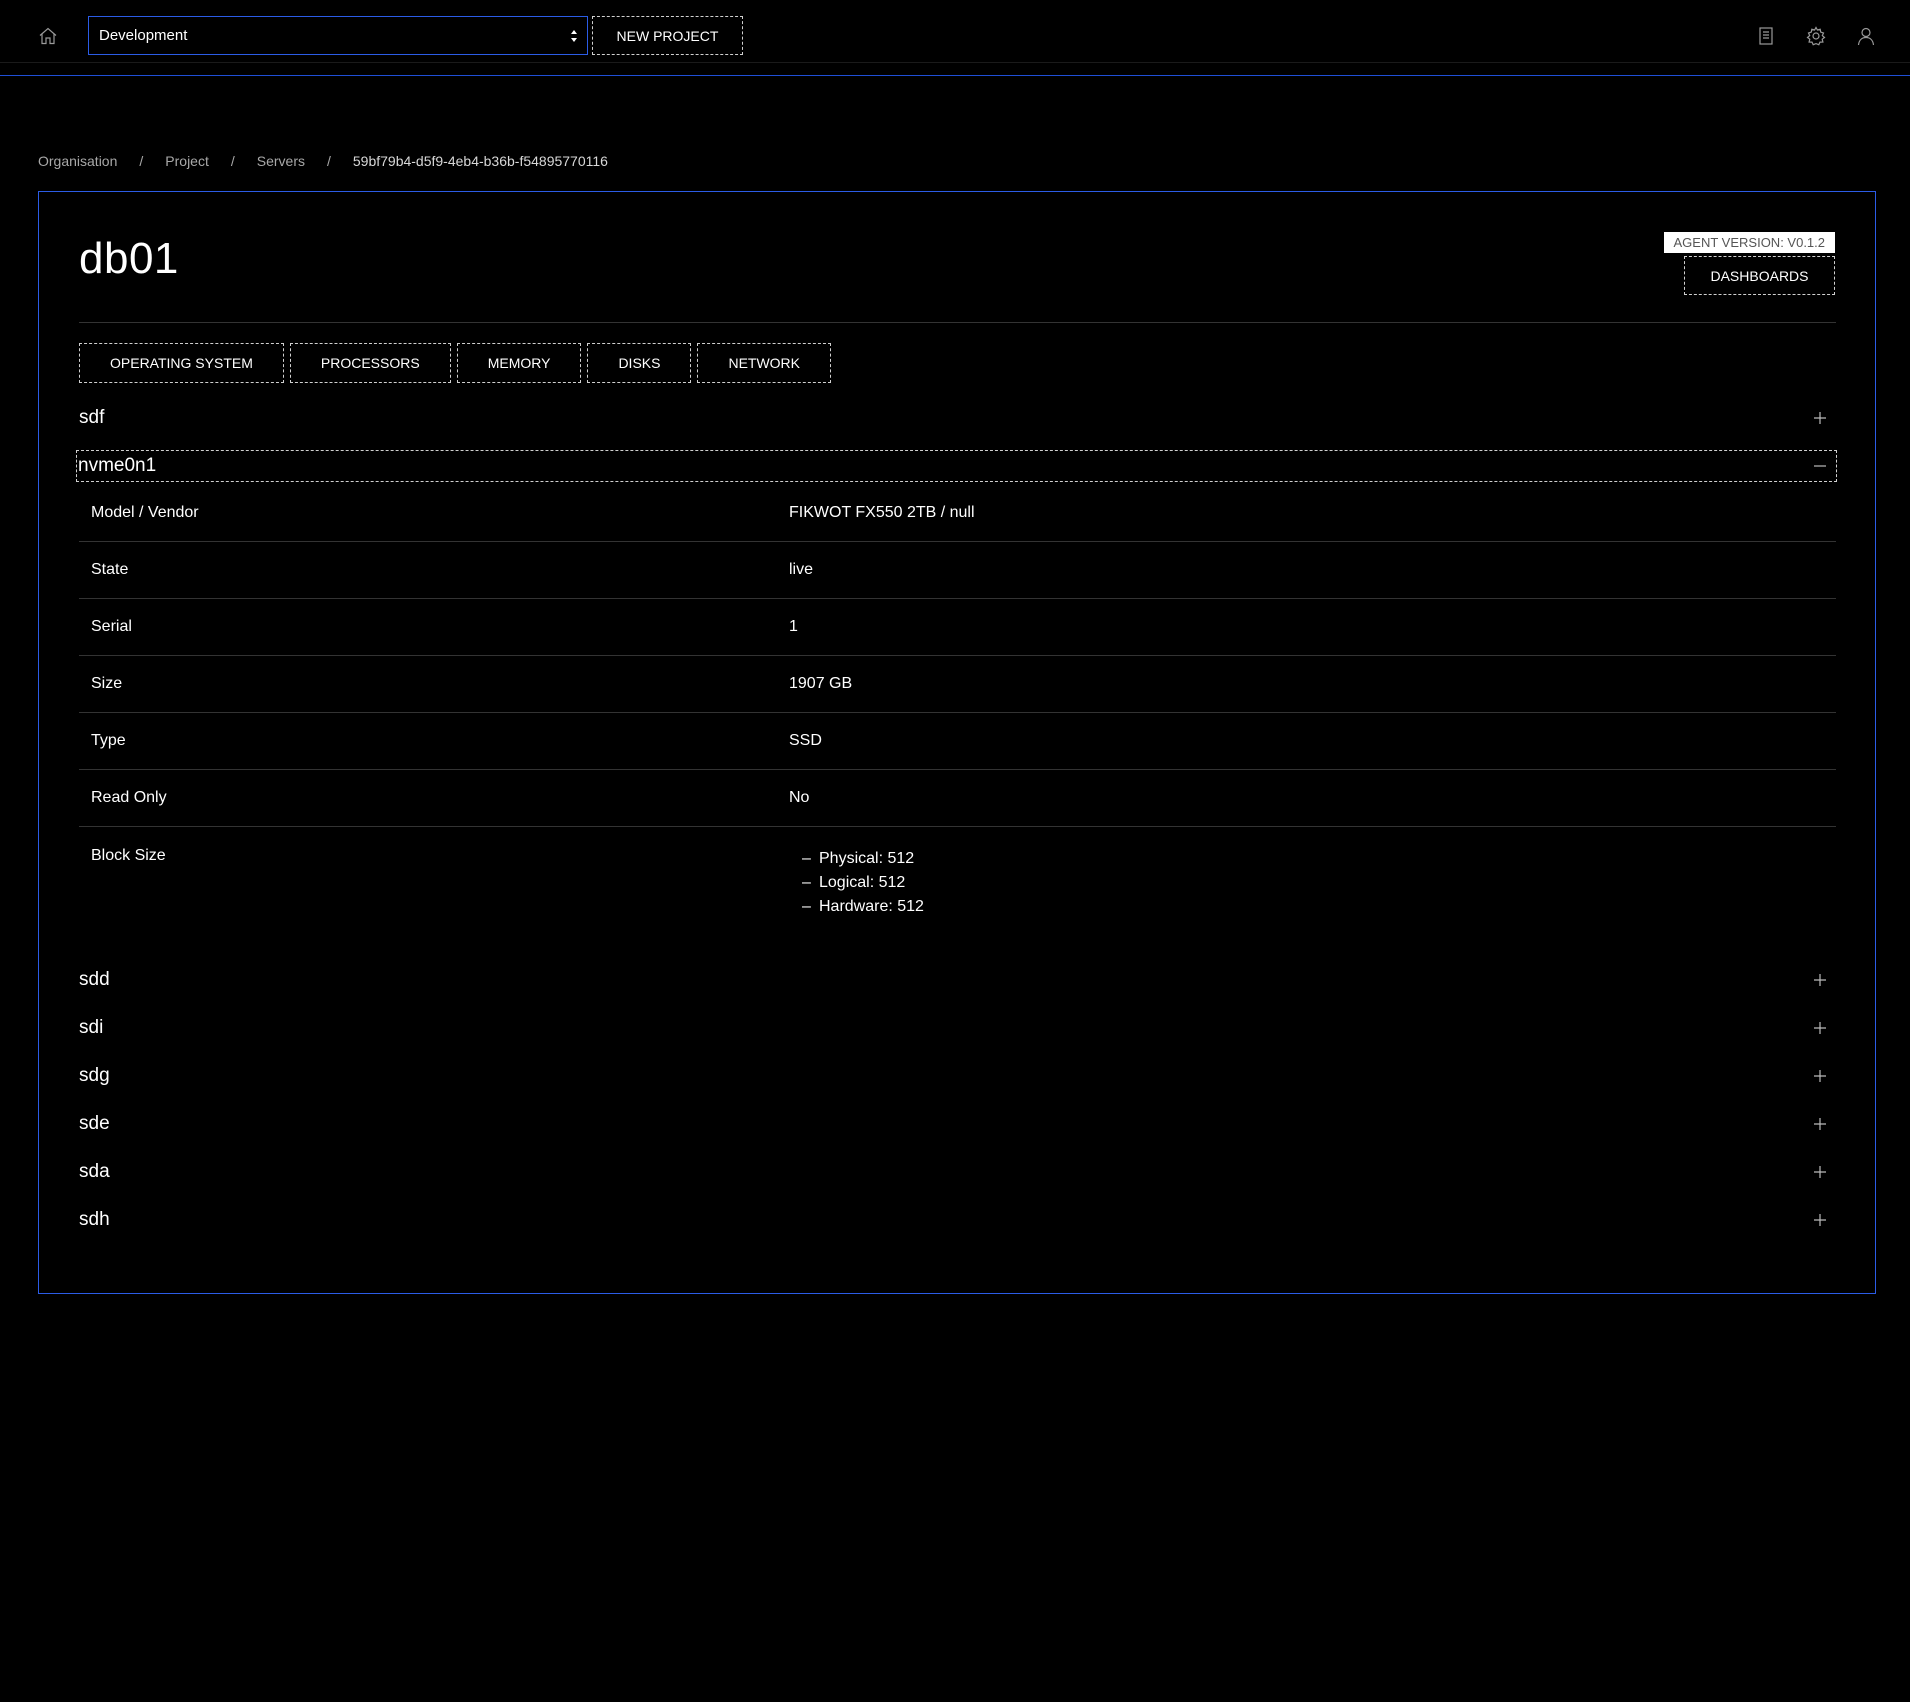 Image resolution: width=1910 pixels, height=1702 pixels. Describe the element at coordinates (77, 161) in the screenshot. I see `breadcrumb-organisation: Organisation` at that location.